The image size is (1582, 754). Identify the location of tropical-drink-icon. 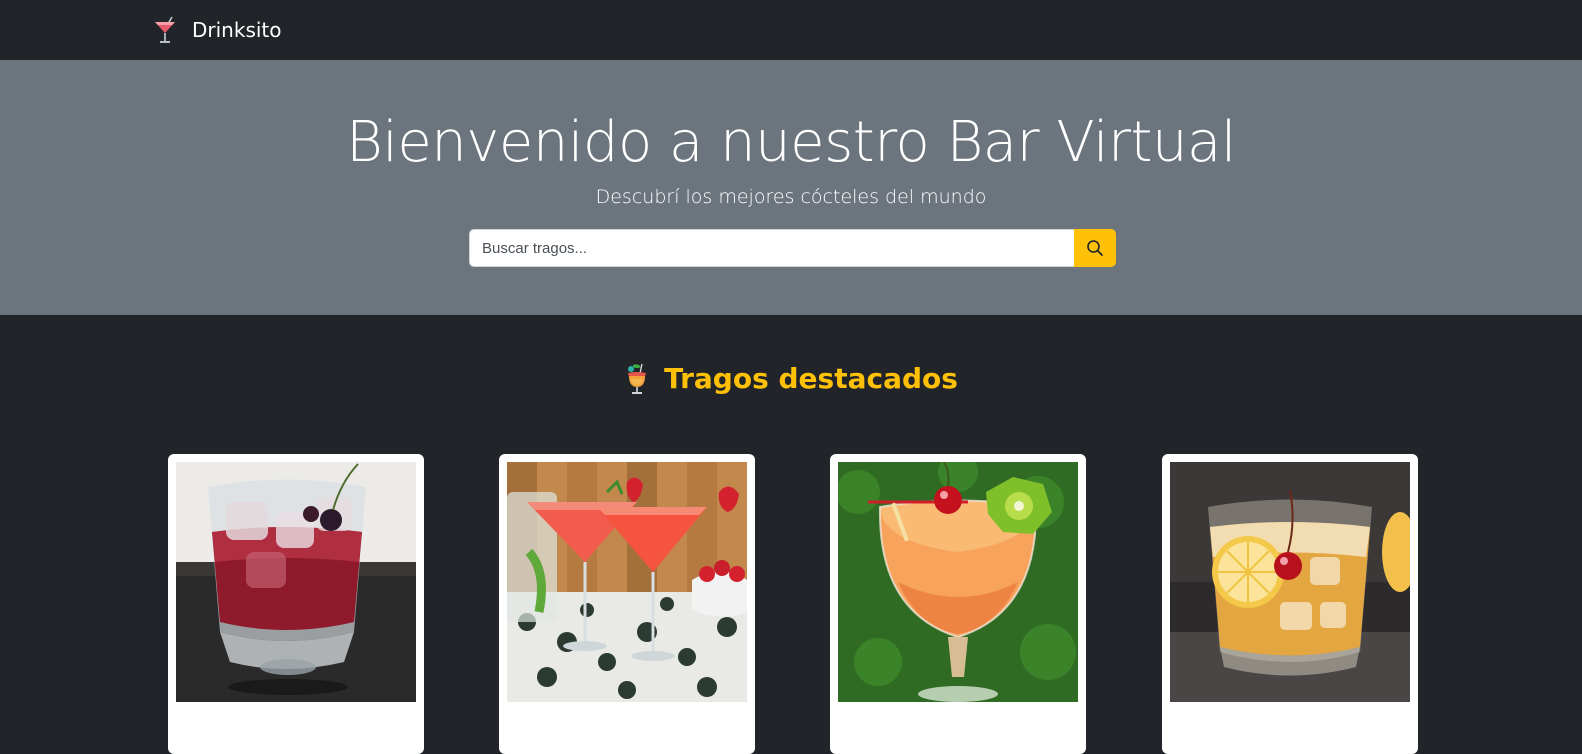
(637, 378).